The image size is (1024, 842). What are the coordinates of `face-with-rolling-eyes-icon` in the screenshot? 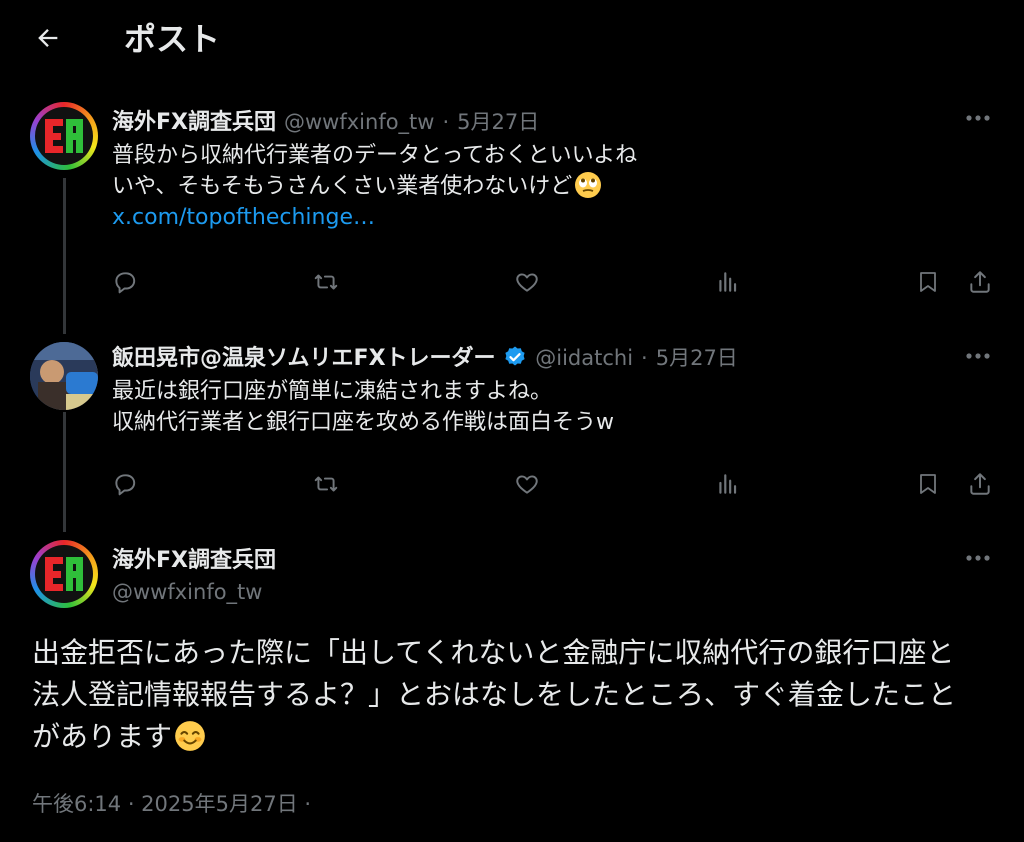 It's located at (588, 185).